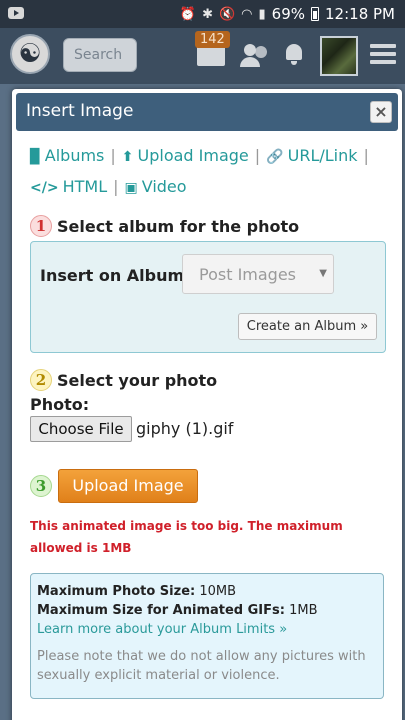 The image size is (405, 720). Describe the element at coordinates (131, 188) in the screenshot. I see `video-icon: ▣` at that location.